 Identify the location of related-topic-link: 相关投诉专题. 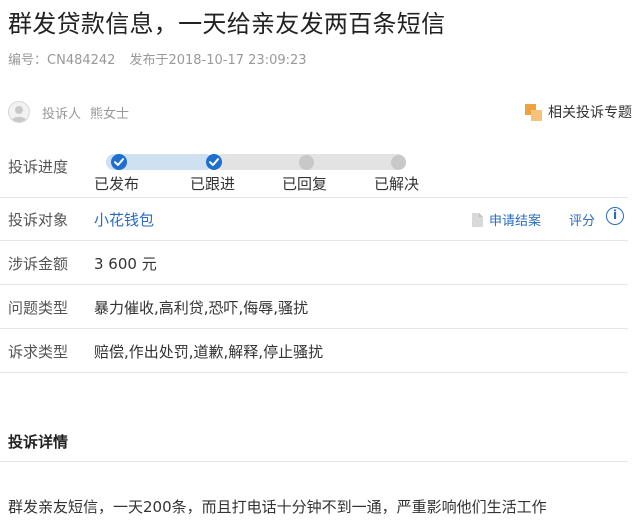
(578, 112).